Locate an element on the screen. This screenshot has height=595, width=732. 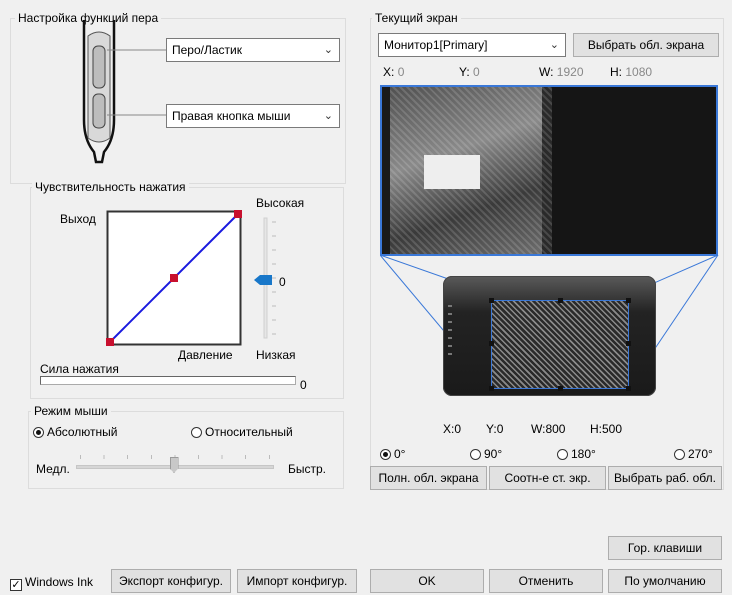
rotation-0-radio: 0° is located at coordinates (392, 454).